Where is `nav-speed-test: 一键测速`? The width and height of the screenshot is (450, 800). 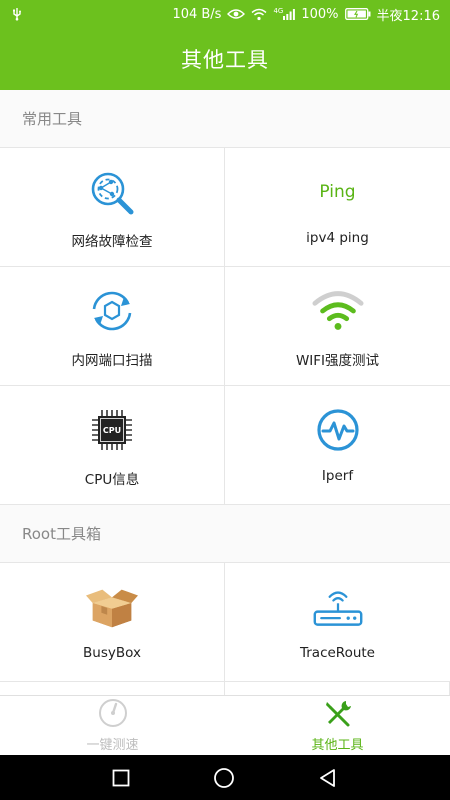 nav-speed-test: 一键测速 is located at coordinates (112, 725).